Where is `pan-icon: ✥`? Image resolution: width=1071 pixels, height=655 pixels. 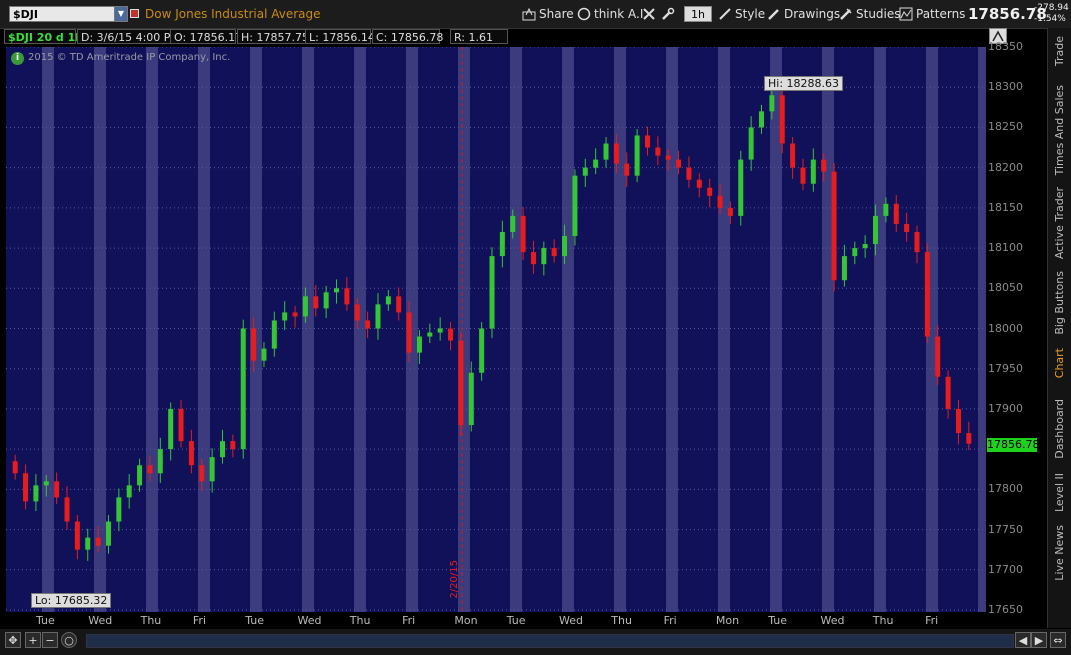
pan-icon: ✥ is located at coordinates (13, 640).